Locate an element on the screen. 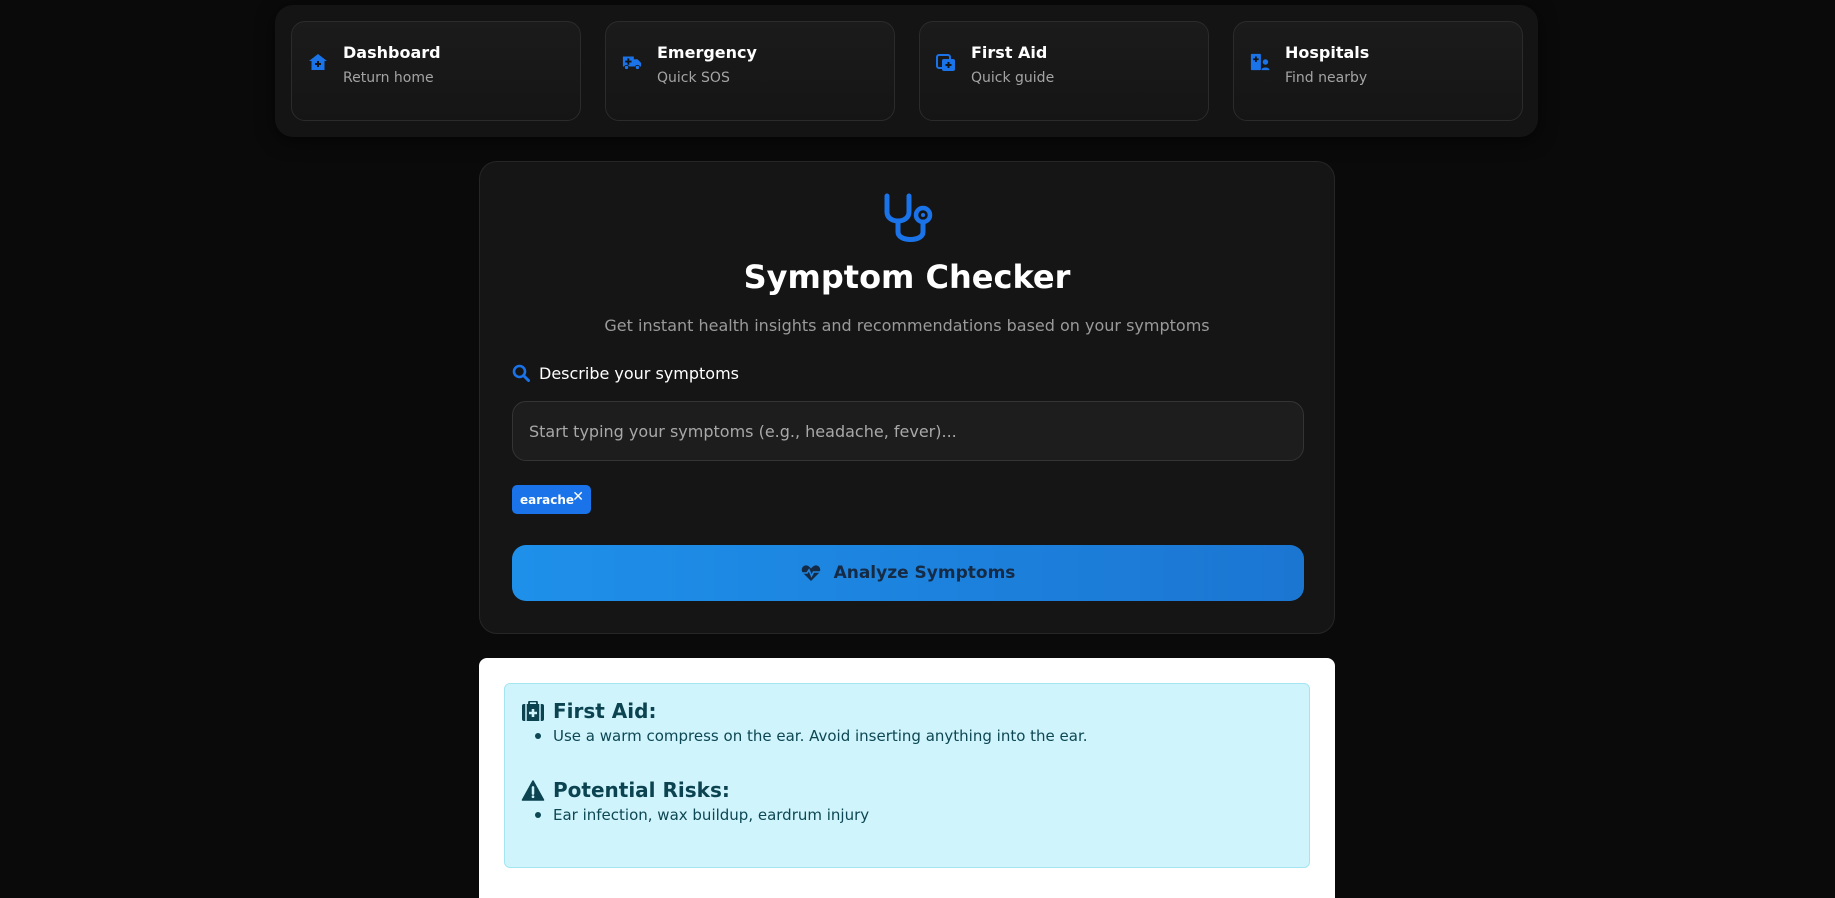 The width and height of the screenshot is (1835, 898). search-icon is located at coordinates (521, 373).